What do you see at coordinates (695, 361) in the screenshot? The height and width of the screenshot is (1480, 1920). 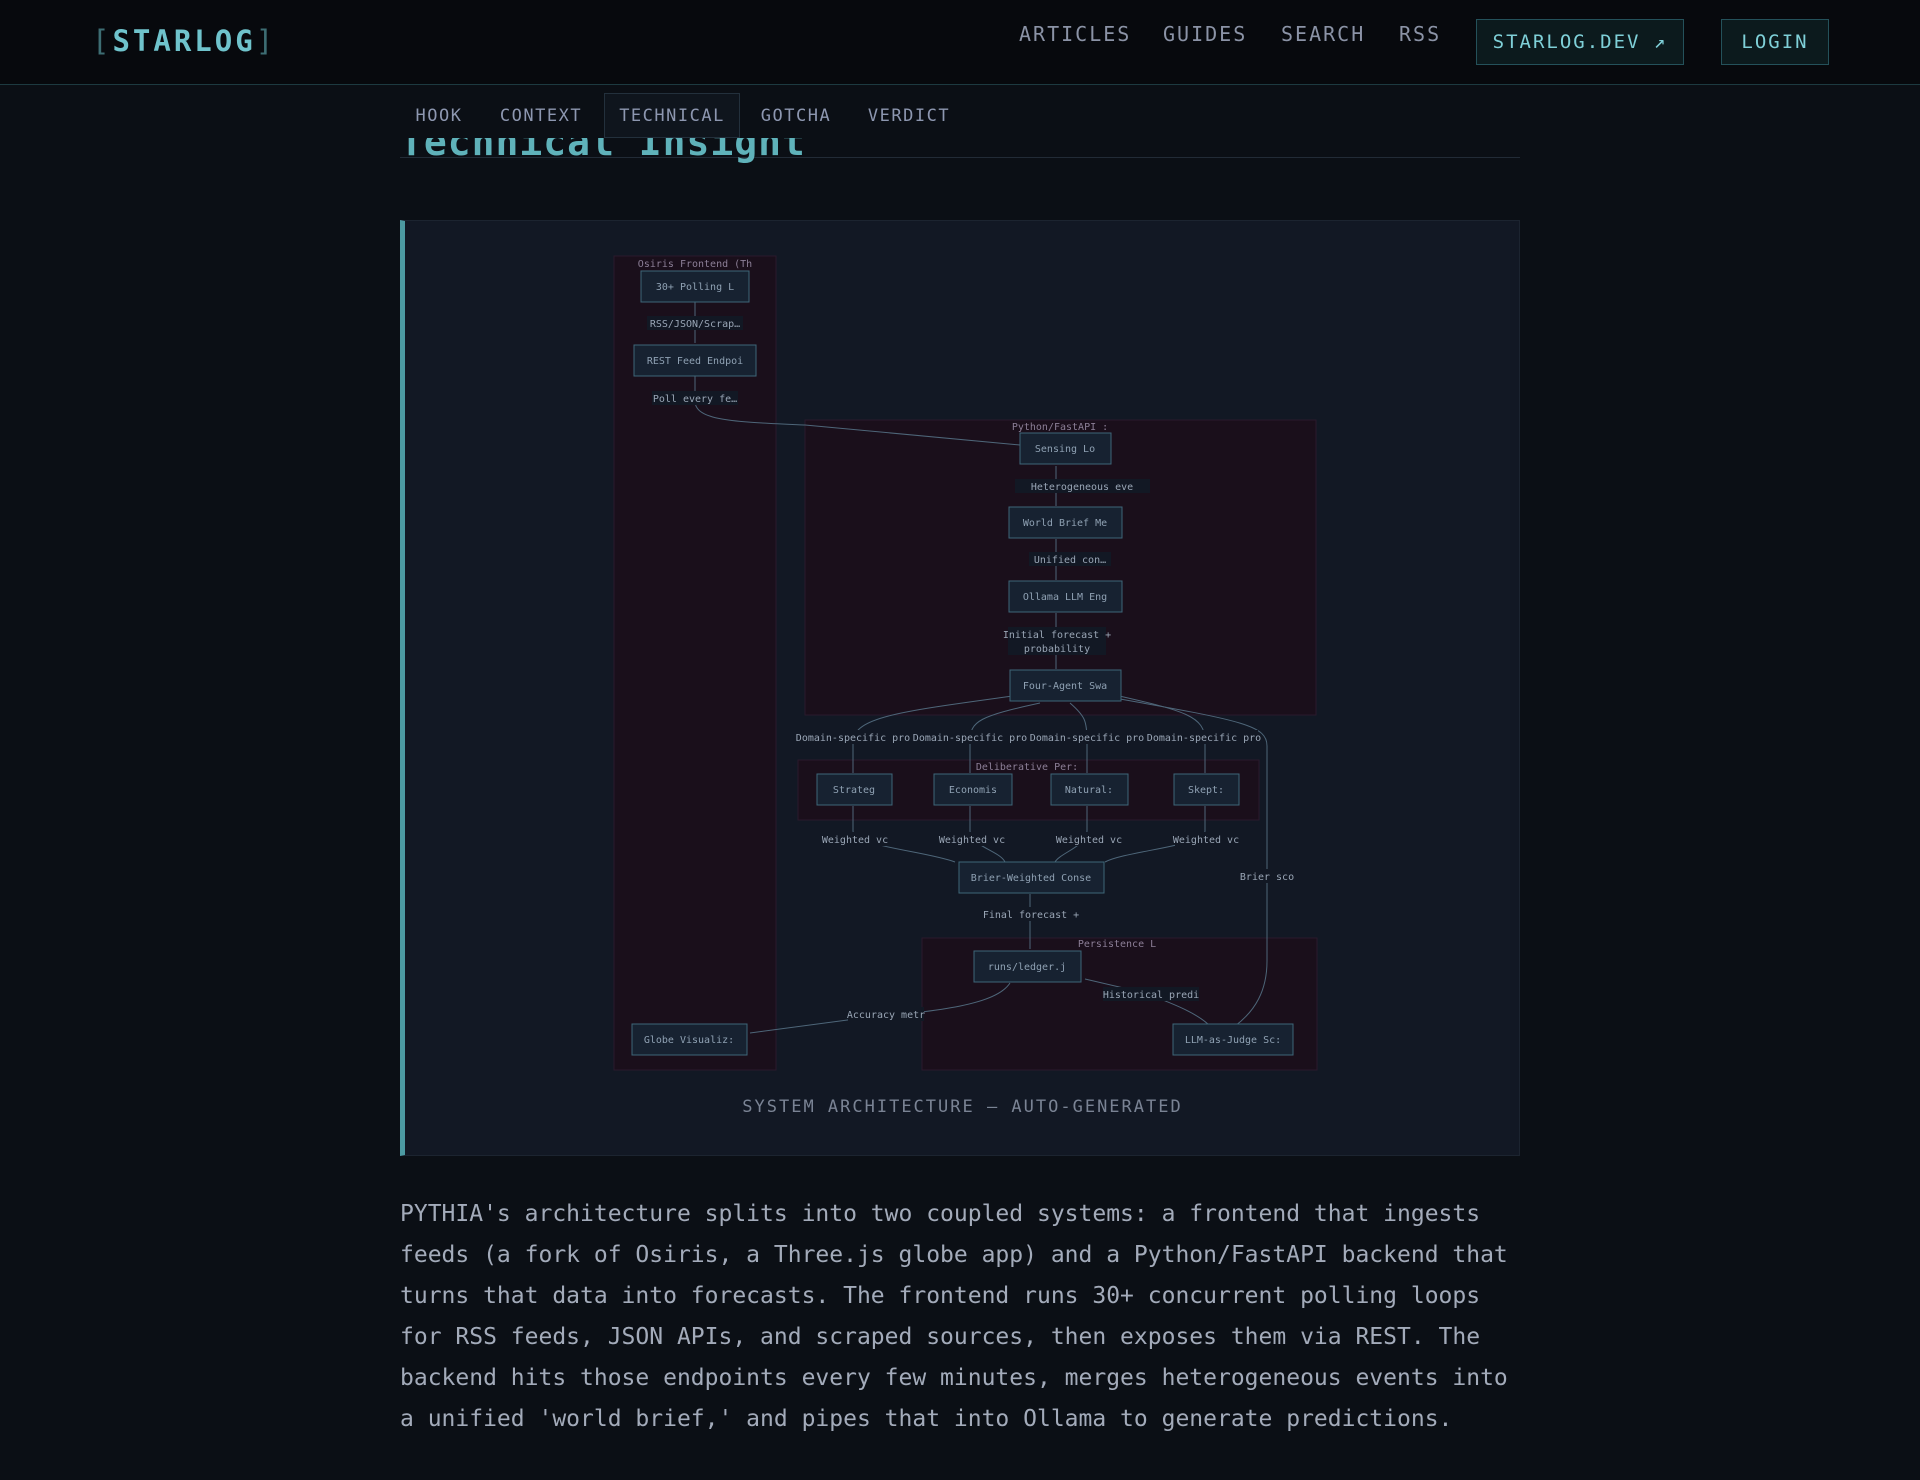 I see `node-rest: REST Feed Endpoi` at bounding box center [695, 361].